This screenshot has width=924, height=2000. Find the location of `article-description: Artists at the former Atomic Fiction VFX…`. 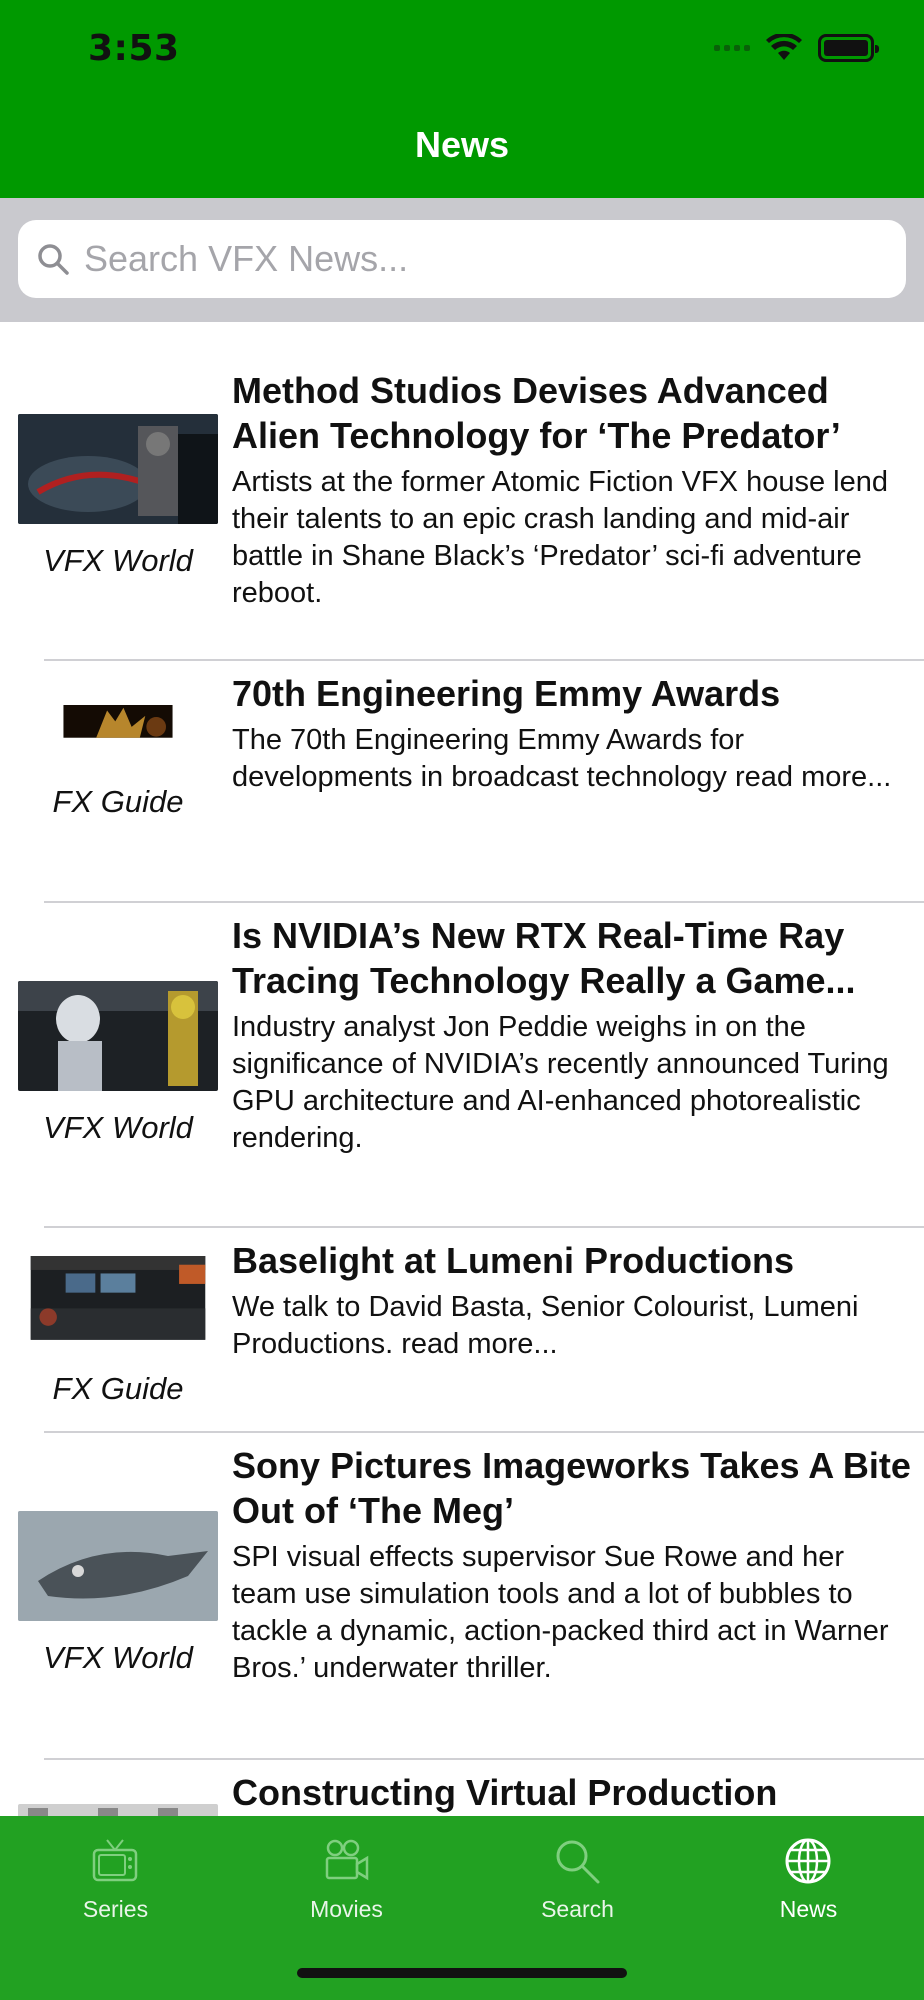

article-description: Artists at the former Atomic Fiction VFX… is located at coordinates (560, 537).